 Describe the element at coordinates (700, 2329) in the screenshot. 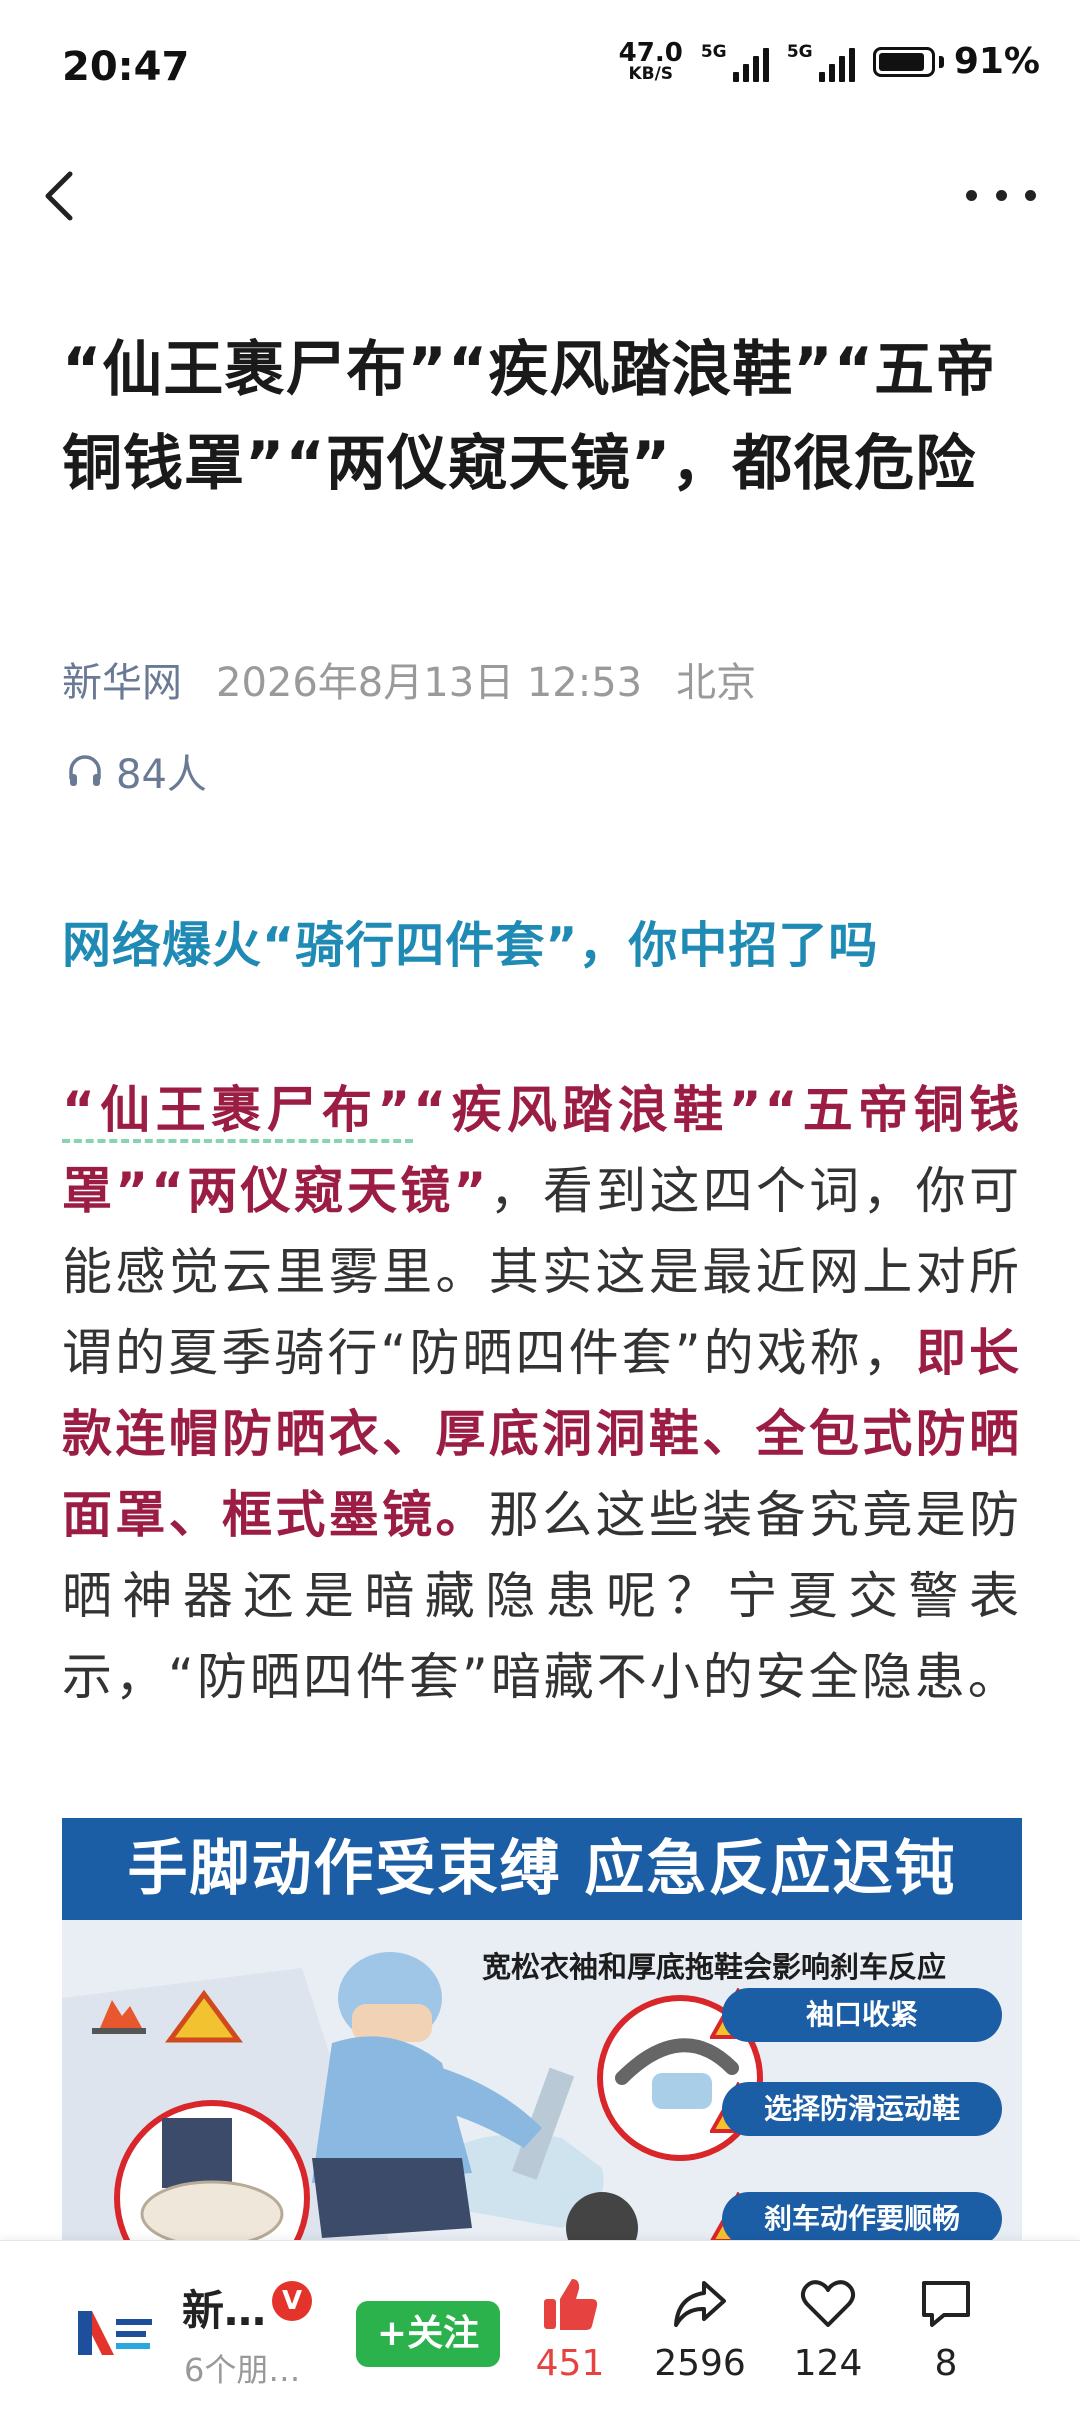

I see `share-button: 2596` at that location.